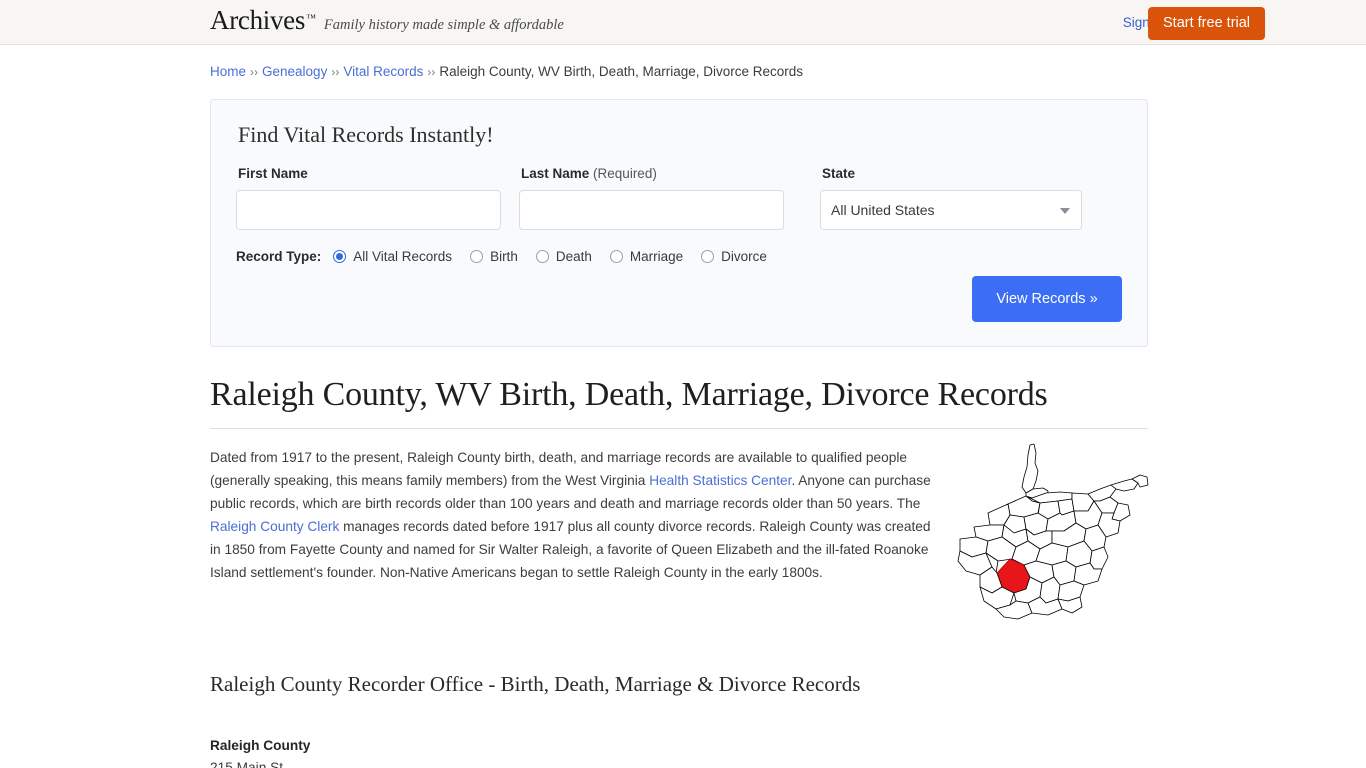 This screenshot has height=768, width=1366. Describe the element at coordinates (555, 173) in the screenshot. I see `last-name-label-text: Last Name` at that location.